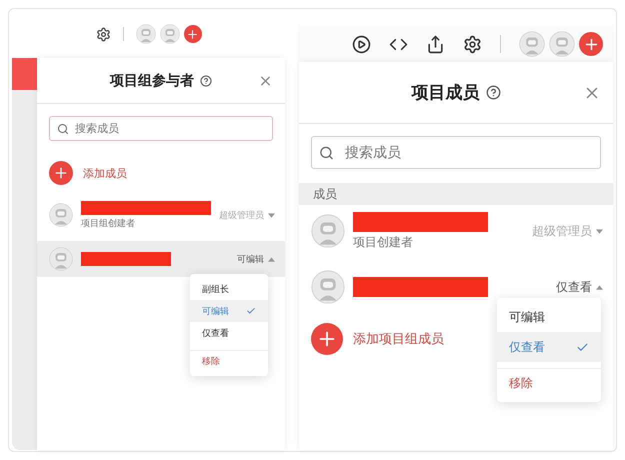 The image size is (625, 460). I want to click on panel-title: 项目组参与者, so click(152, 81).